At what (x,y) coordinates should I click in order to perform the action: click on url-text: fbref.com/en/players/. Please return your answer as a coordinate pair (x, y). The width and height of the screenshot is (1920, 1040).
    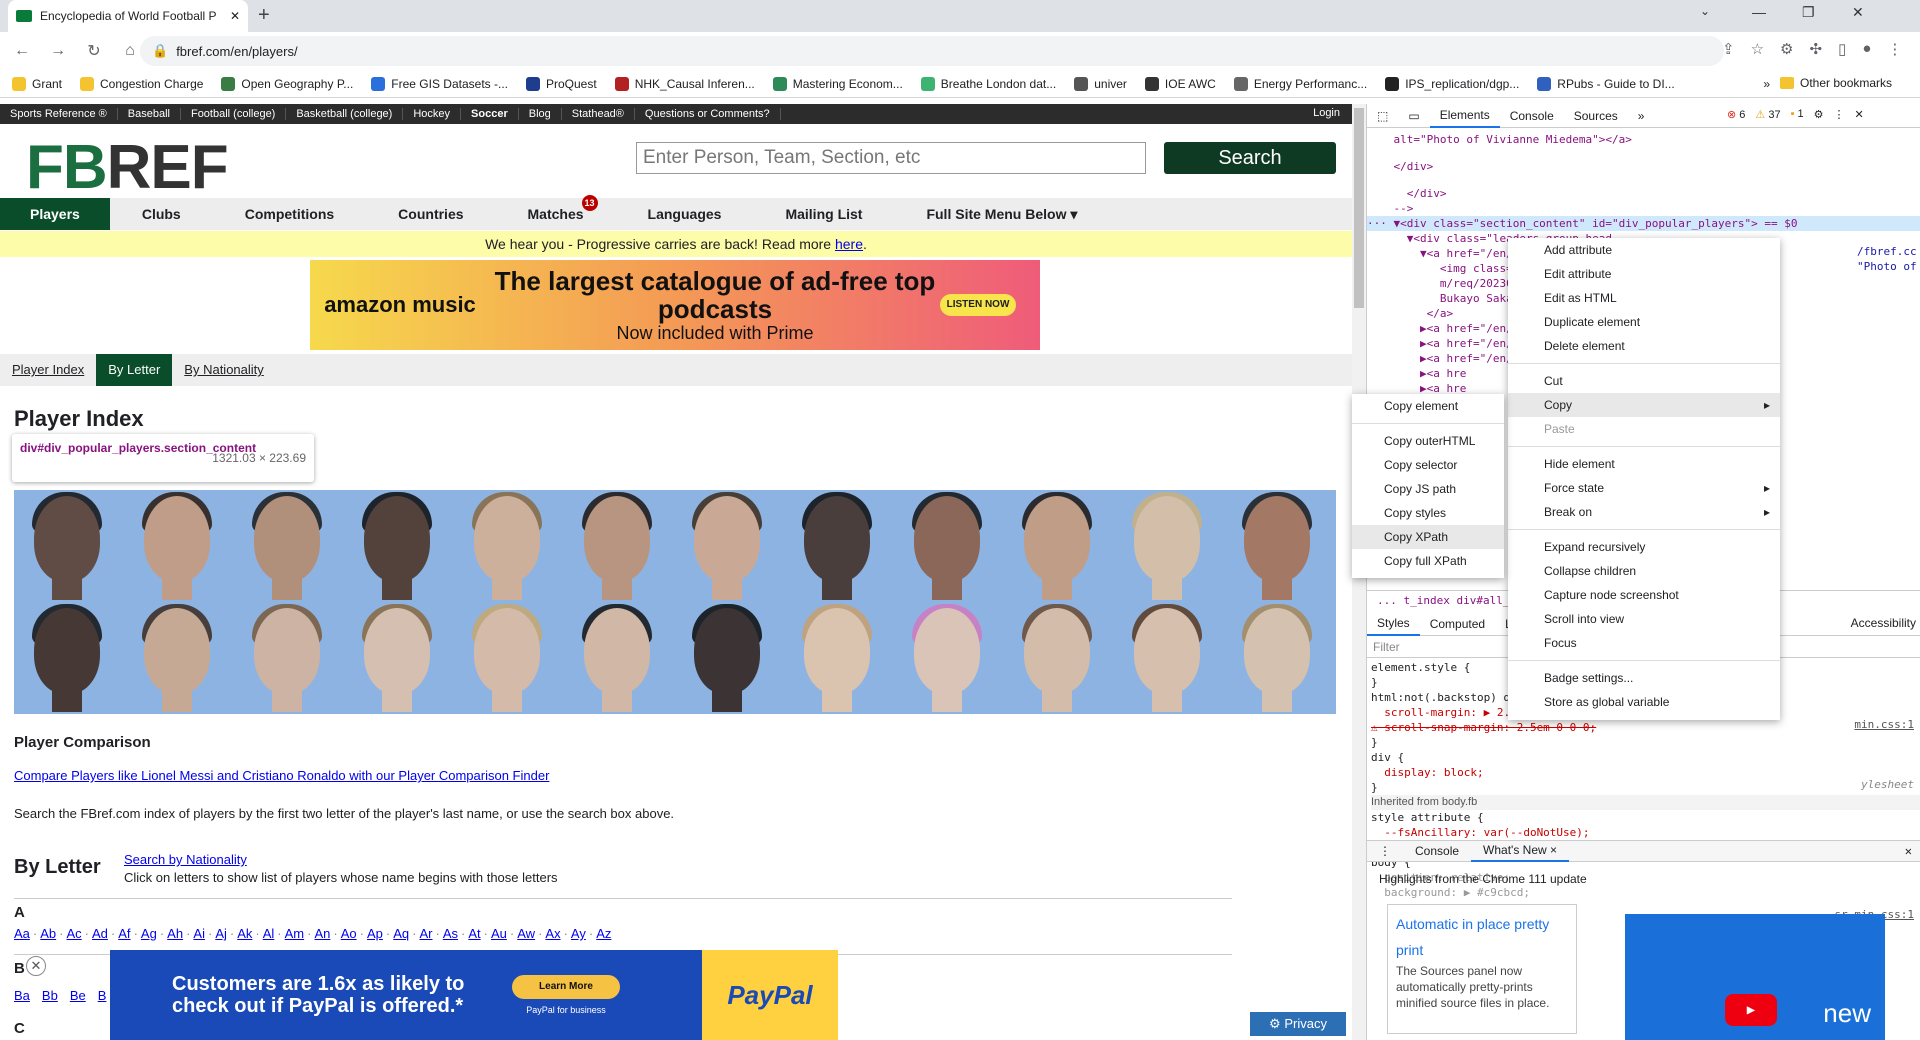
    Looking at the image, I should click on (236, 51).